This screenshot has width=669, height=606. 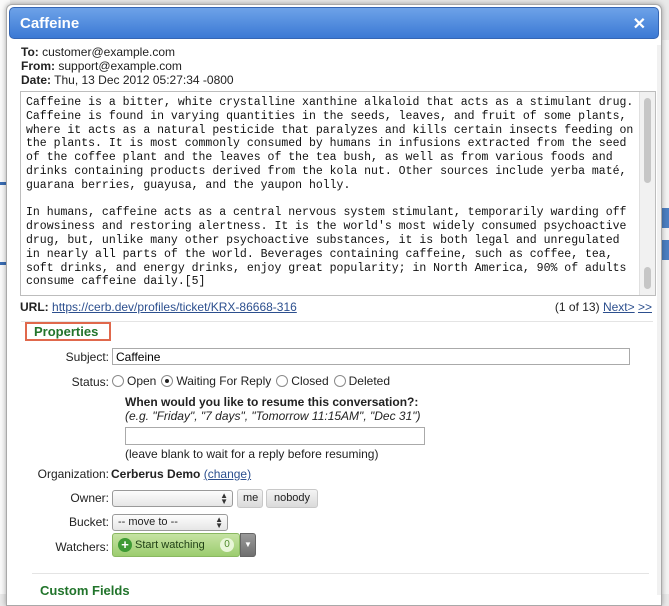 I want to click on watchers-label: Watchers:, so click(x=82, y=547).